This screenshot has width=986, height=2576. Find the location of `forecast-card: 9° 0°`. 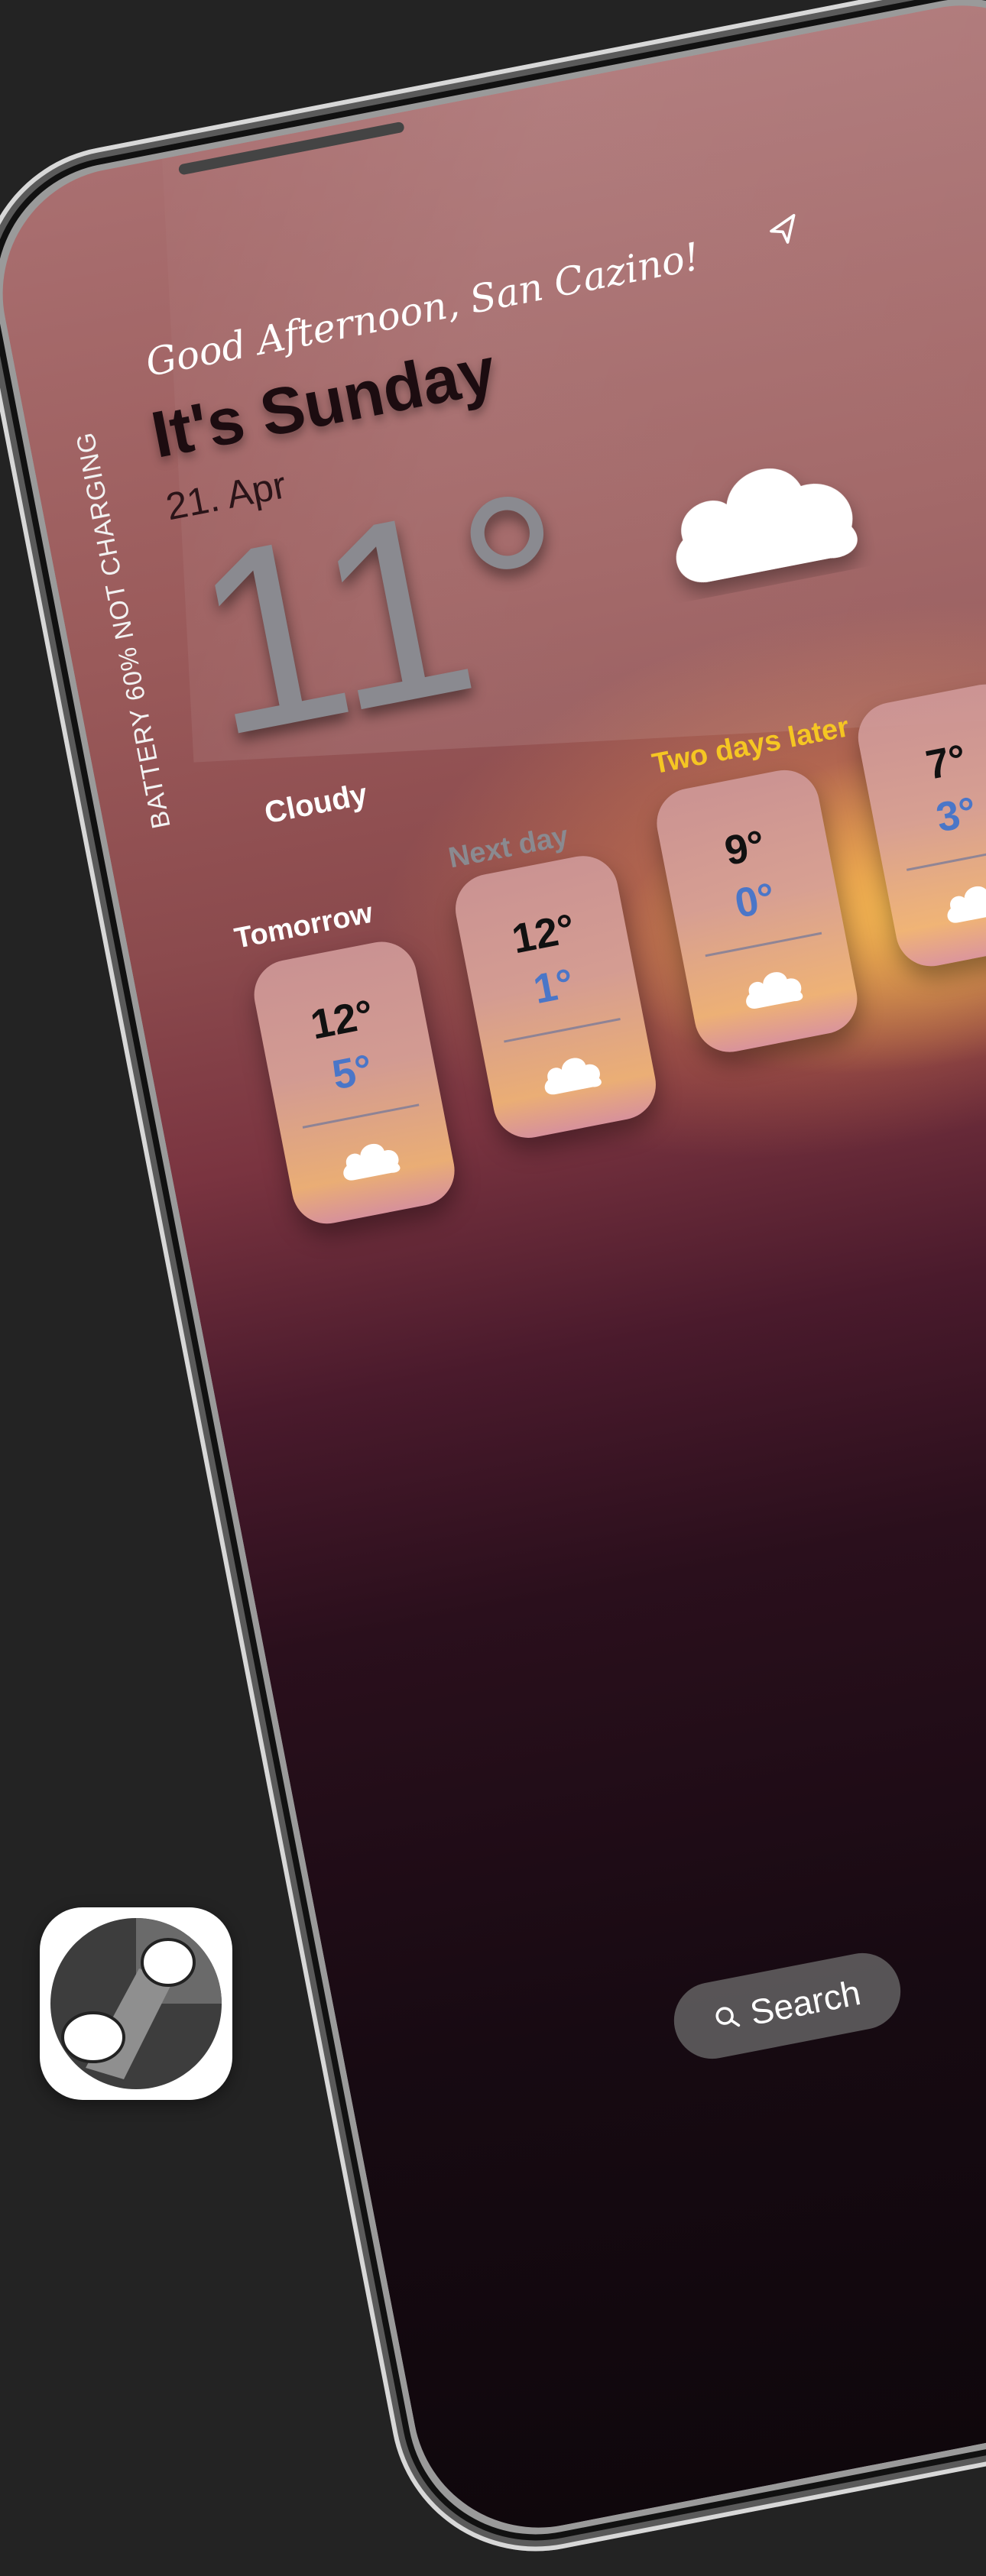

forecast-card: 9° 0° is located at coordinates (757, 911).